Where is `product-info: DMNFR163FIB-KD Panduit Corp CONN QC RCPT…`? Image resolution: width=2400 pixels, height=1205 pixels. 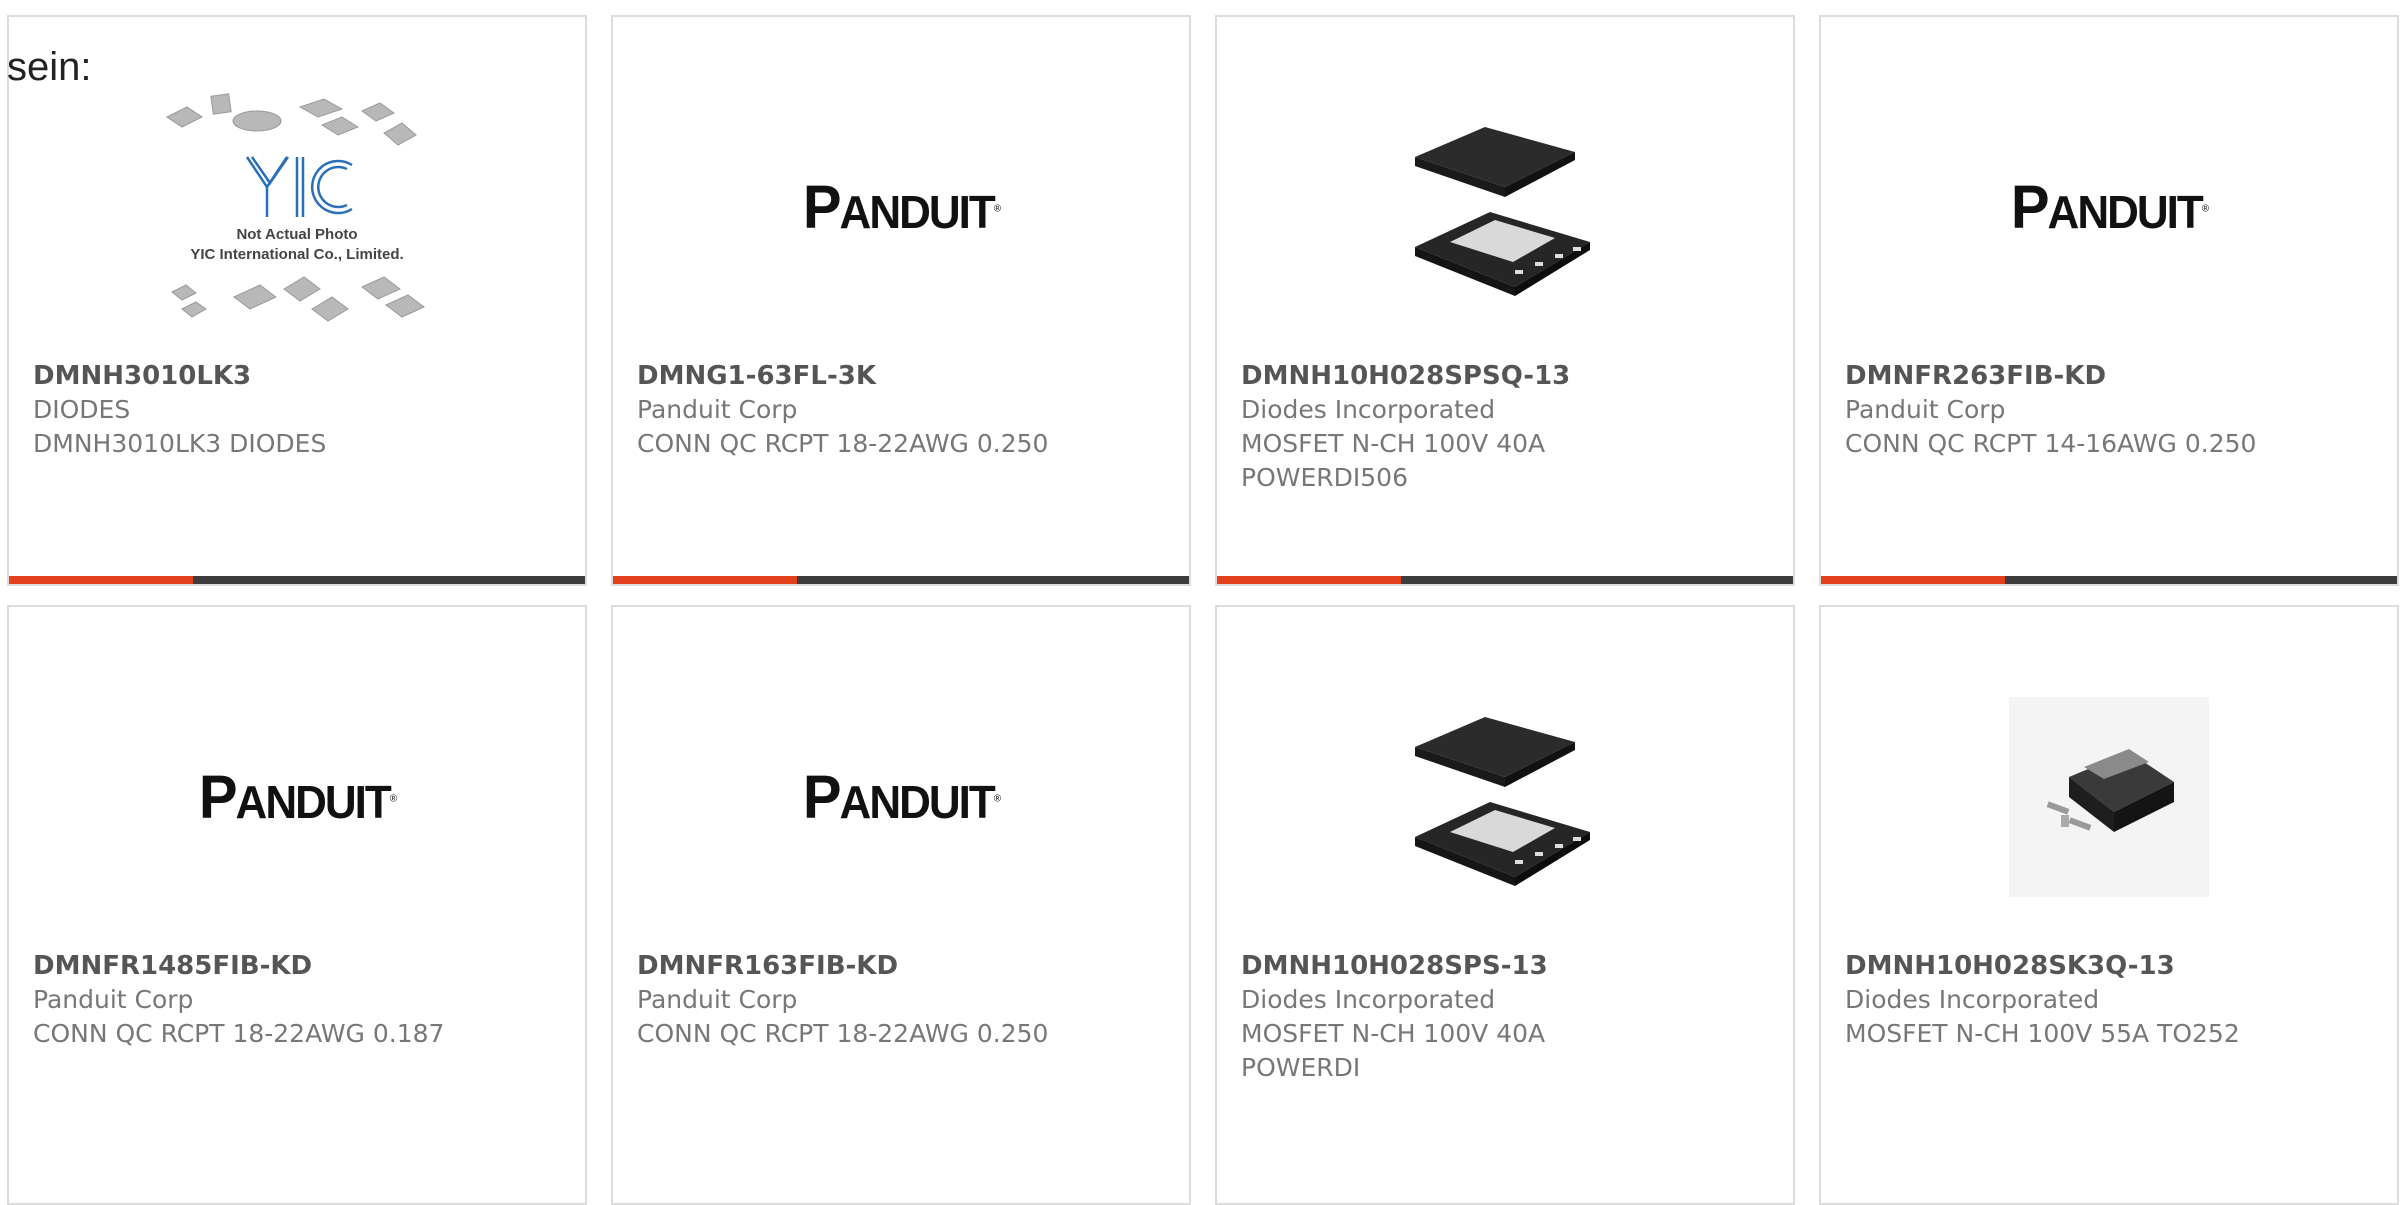
product-info: DMNFR163FIB-KD Panduit Corp CONN QC RCPT… is located at coordinates (901, 1000).